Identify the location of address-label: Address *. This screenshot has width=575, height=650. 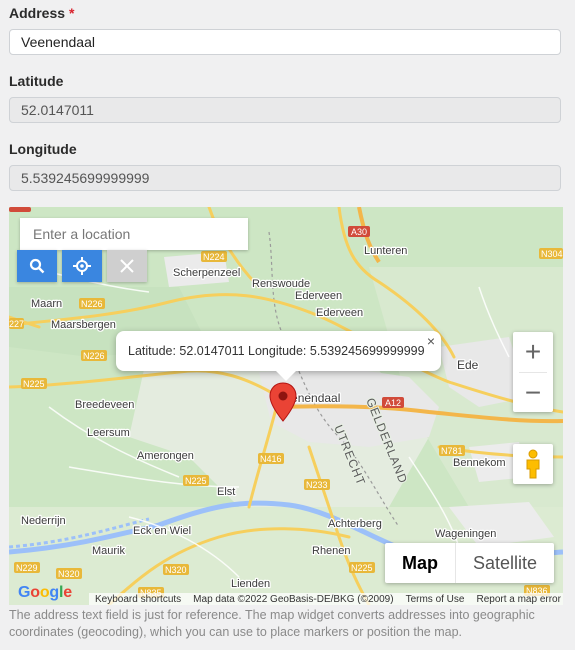
(42, 13).